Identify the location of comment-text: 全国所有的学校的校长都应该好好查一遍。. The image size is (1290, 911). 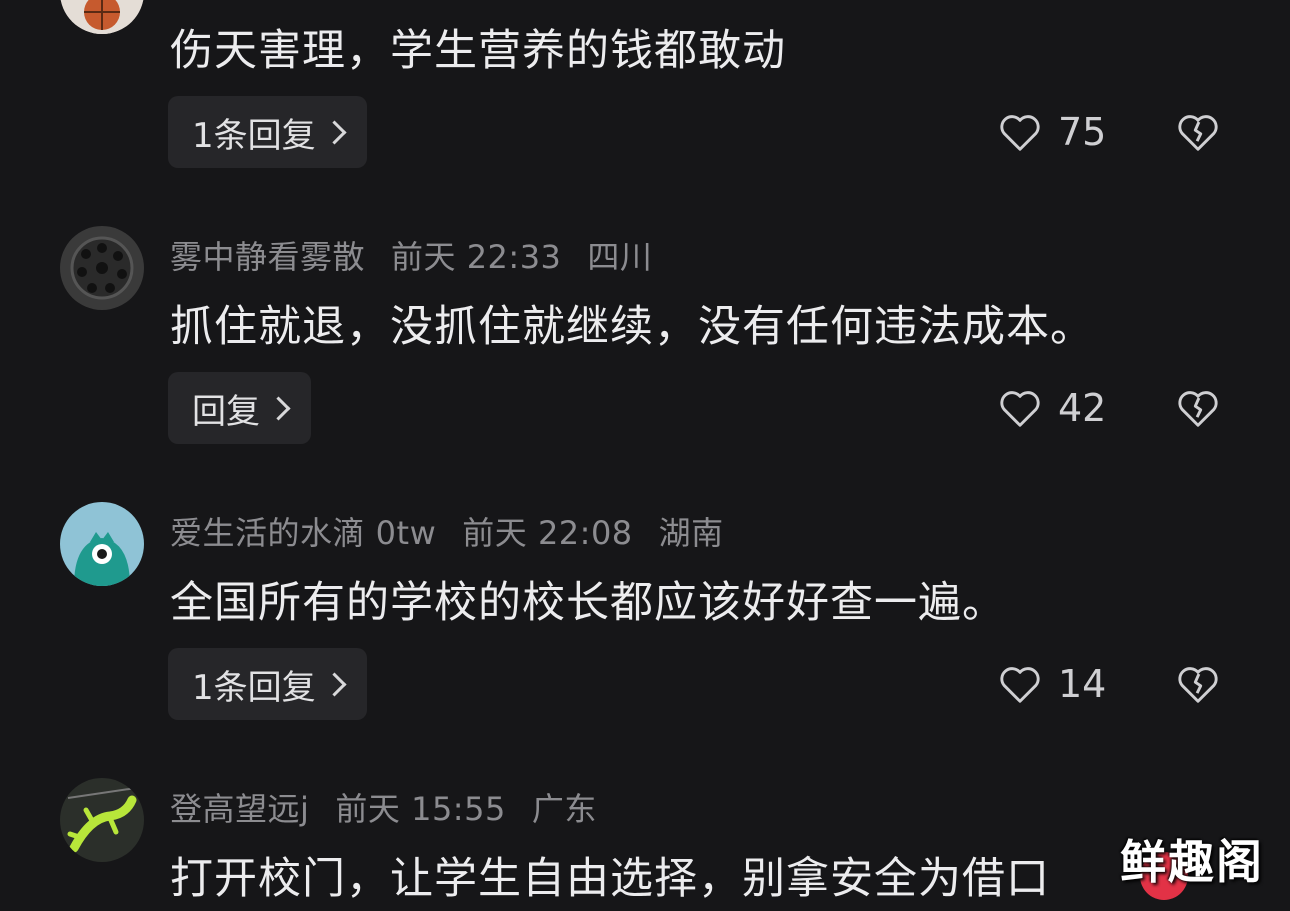
(588, 603).